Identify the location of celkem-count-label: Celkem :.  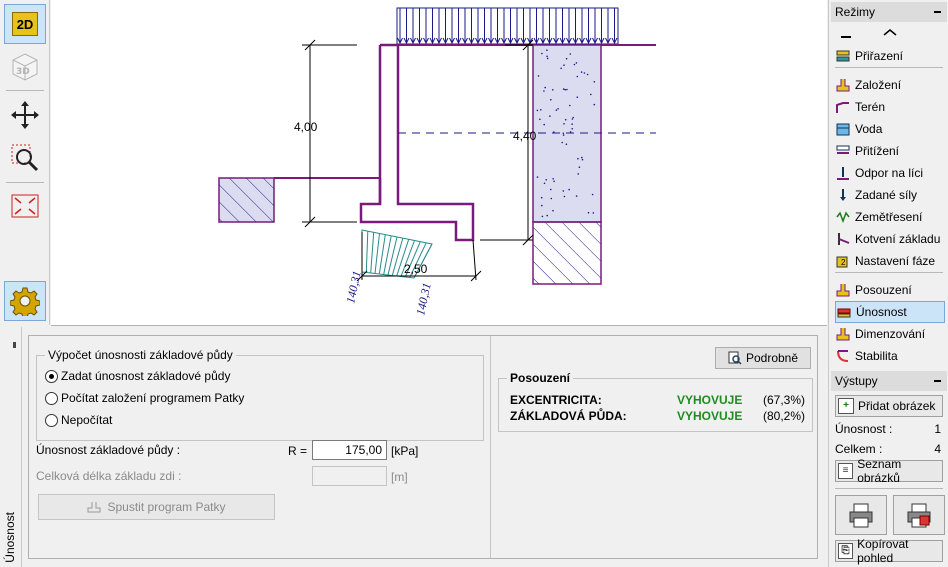
(859, 449).